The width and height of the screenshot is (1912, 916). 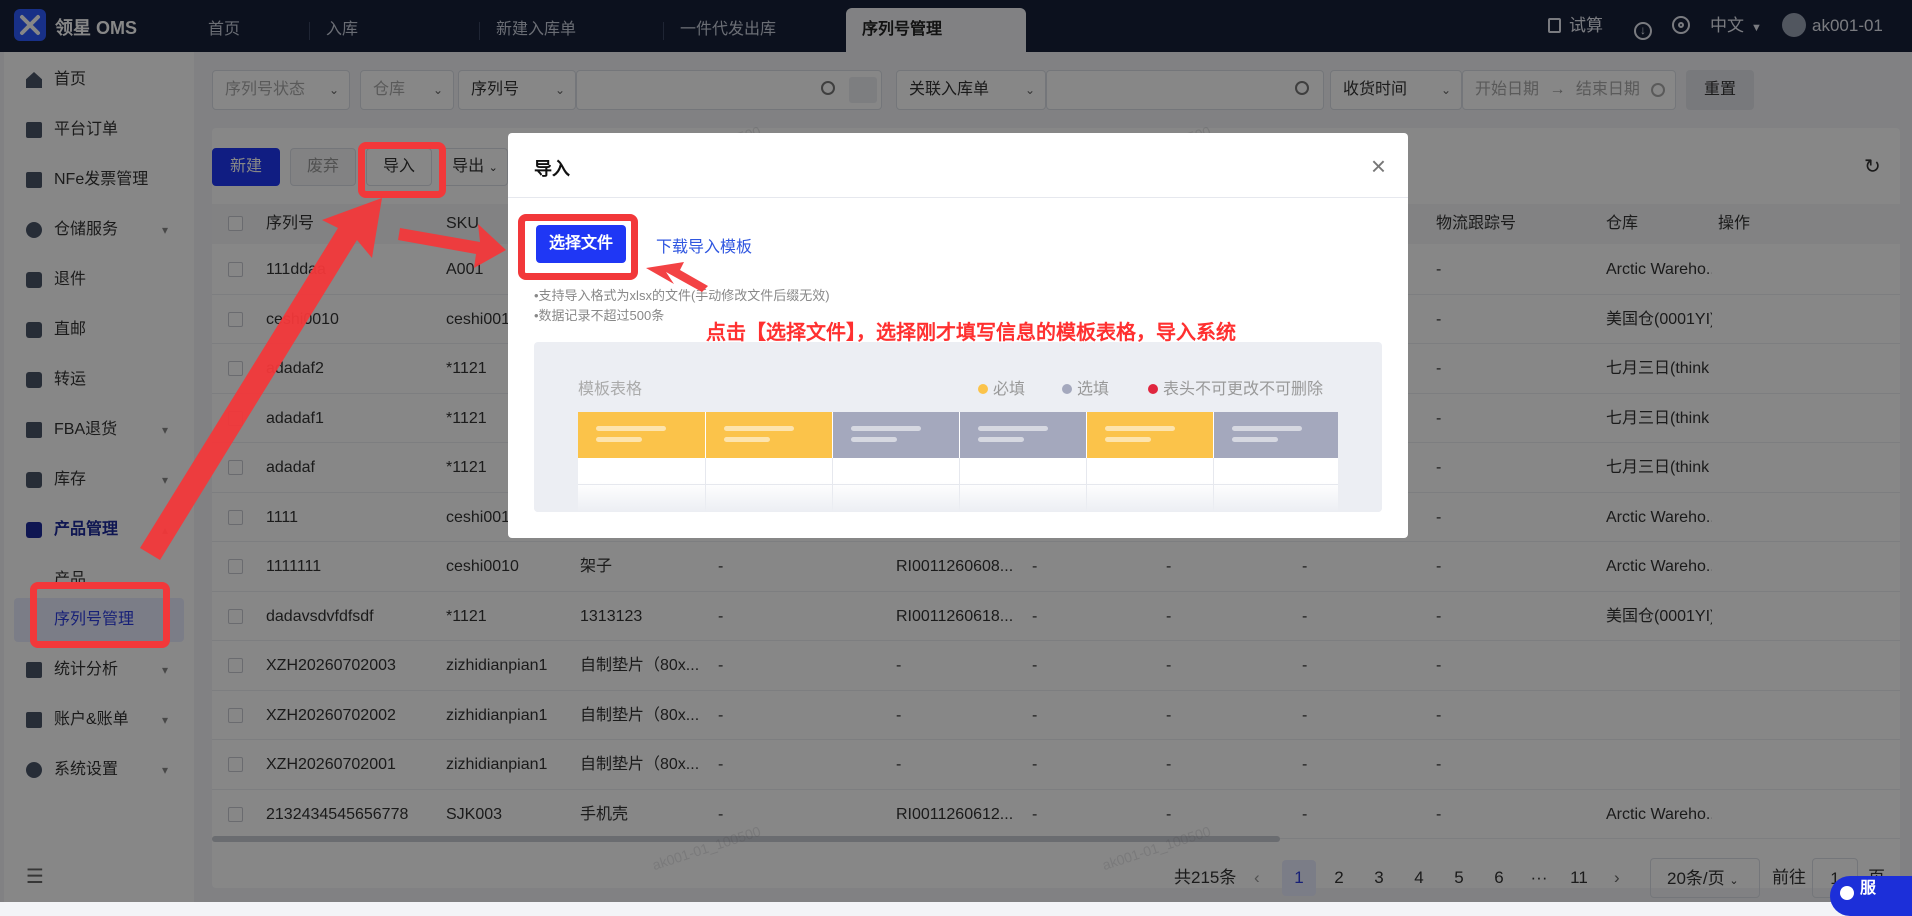 I want to click on tutorial-instruction: 点击【选择文件】，选择刚才填写信息的模板表格，导入系统, so click(x=971, y=333).